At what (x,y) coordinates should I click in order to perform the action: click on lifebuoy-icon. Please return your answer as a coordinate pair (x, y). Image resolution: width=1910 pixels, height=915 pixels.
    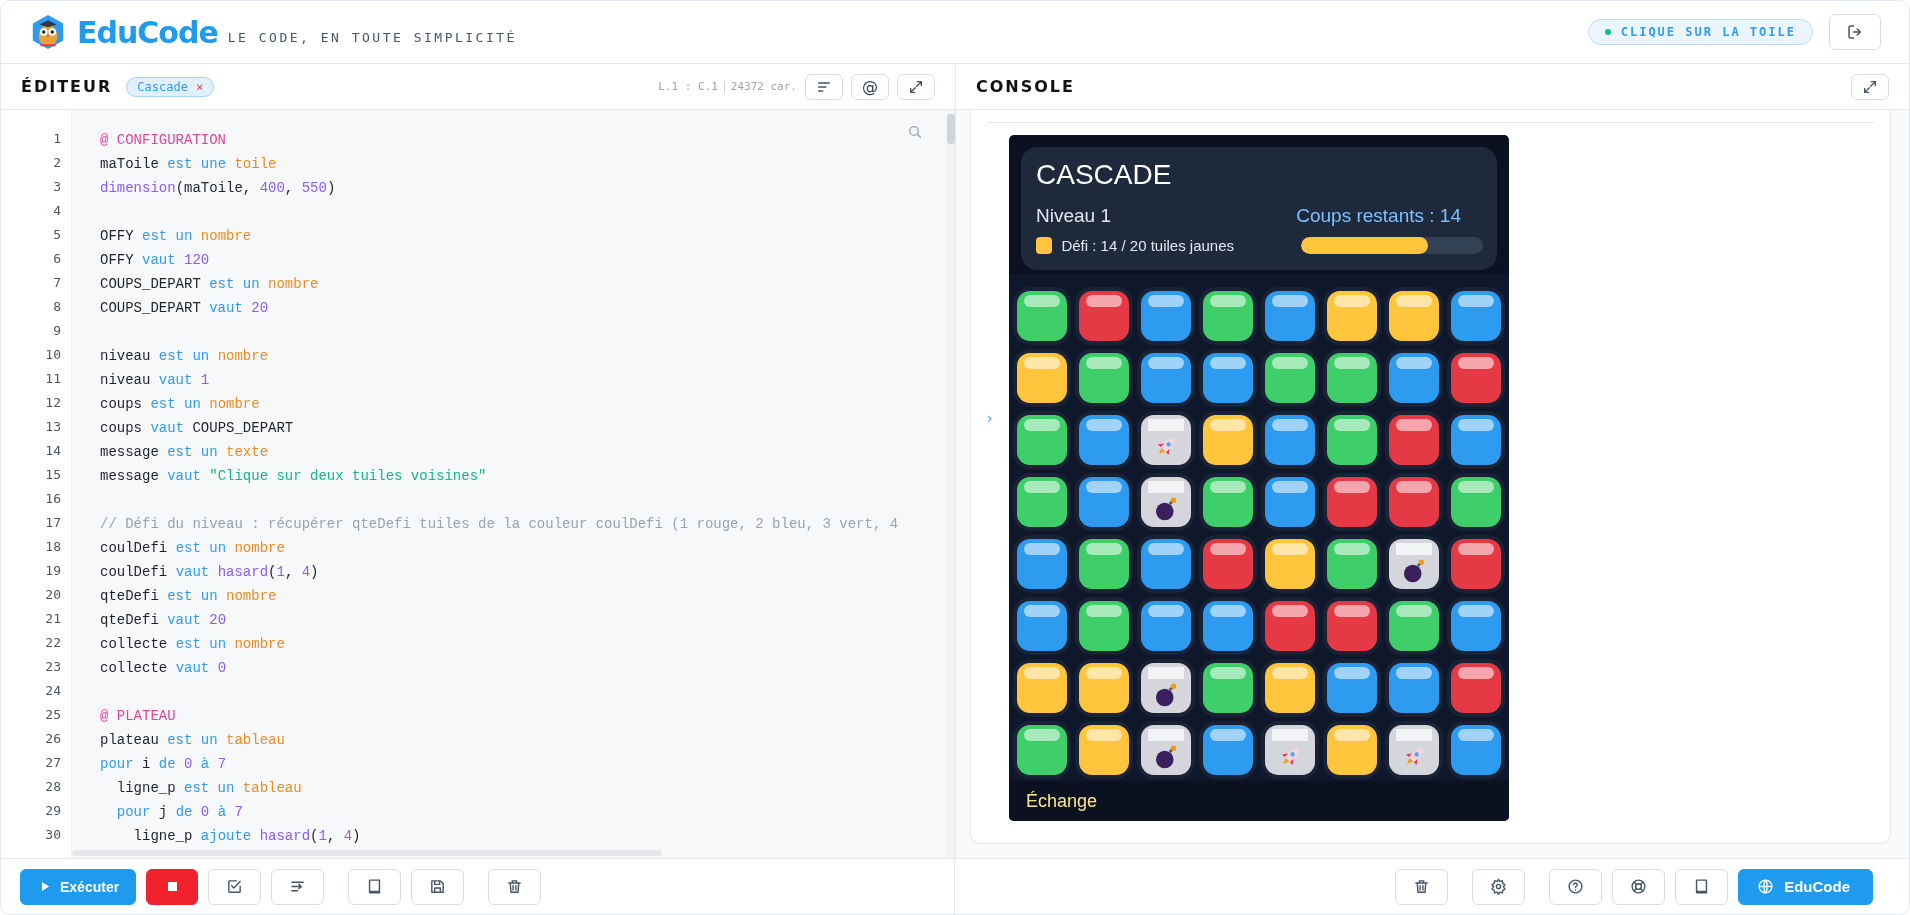
    Looking at the image, I should click on (1639, 886).